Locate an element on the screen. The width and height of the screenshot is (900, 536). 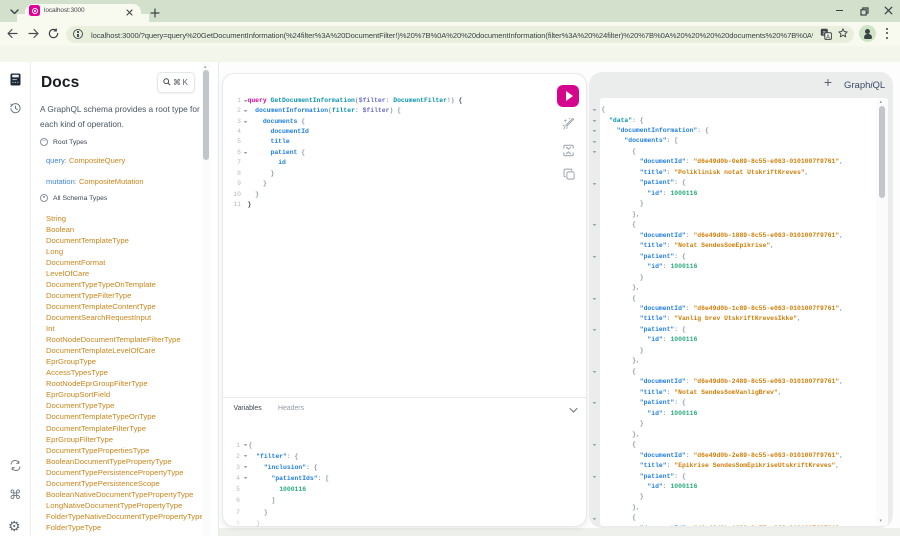
svg-text: A is located at coordinates (828, 37).